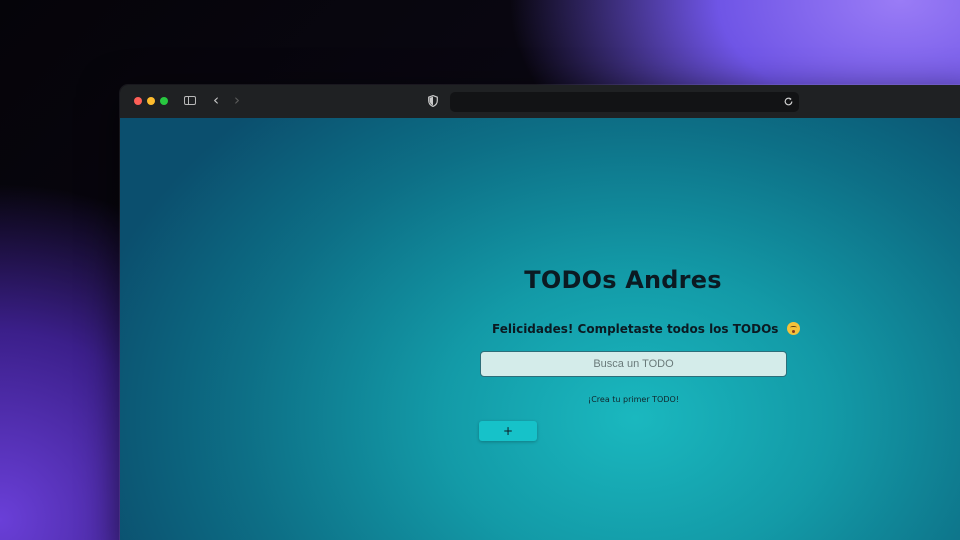 The image size is (960, 540). I want to click on sidebar-toggle-icon, so click(190, 100).